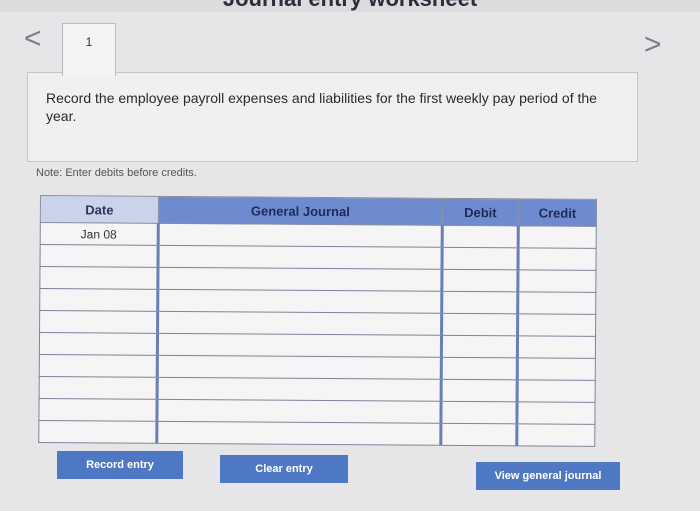  What do you see at coordinates (120, 465) in the screenshot?
I see `record-entry-button: Record entry` at bounding box center [120, 465].